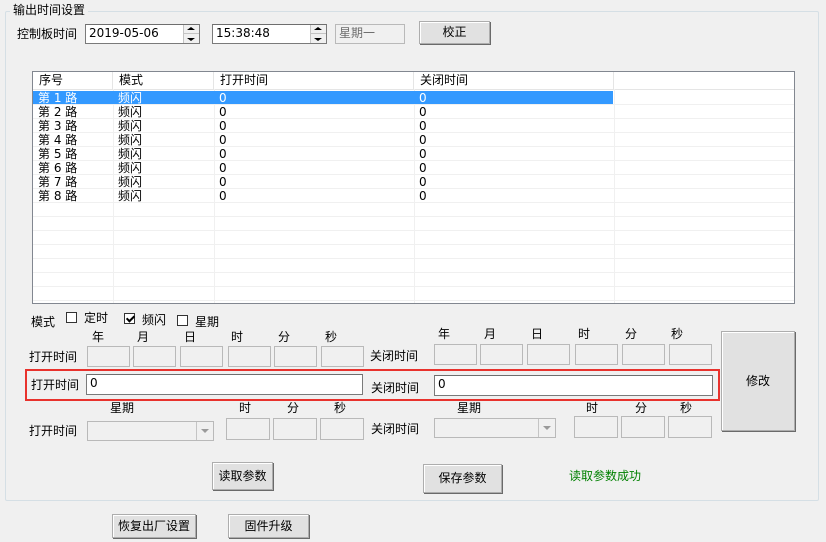 This screenshot has width=826, height=542. What do you see at coordinates (58, 126) in the screenshot?
I see `row-index: 第 3 路` at bounding box center [58, 126].